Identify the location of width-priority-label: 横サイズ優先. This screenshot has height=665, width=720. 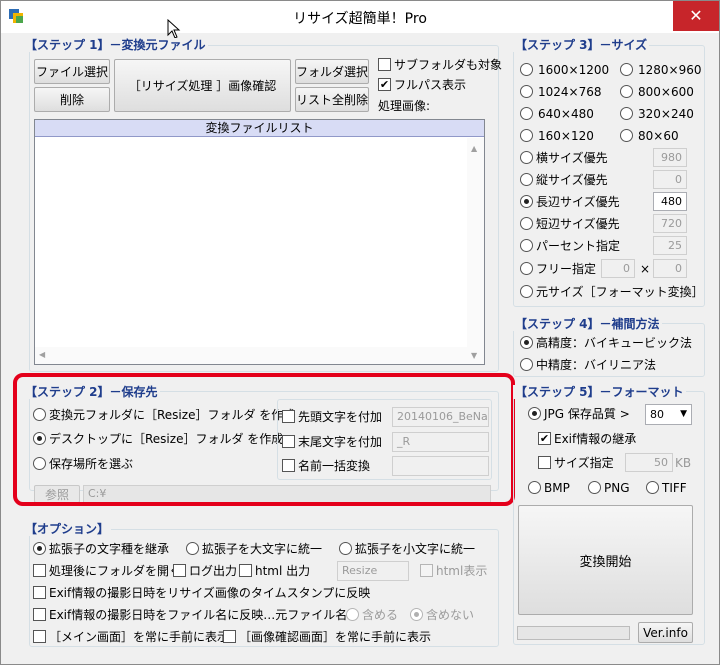
(572, 158).